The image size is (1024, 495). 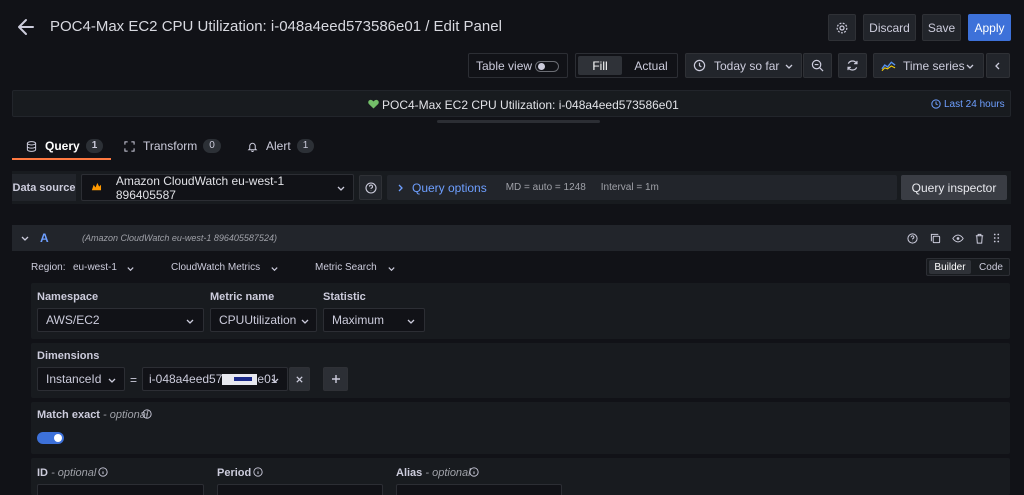 What do you see at coordinates (263, 320) in the screenshot?
I see `metric-name-select: CPUUtilization` at bounding box center [263, 320].